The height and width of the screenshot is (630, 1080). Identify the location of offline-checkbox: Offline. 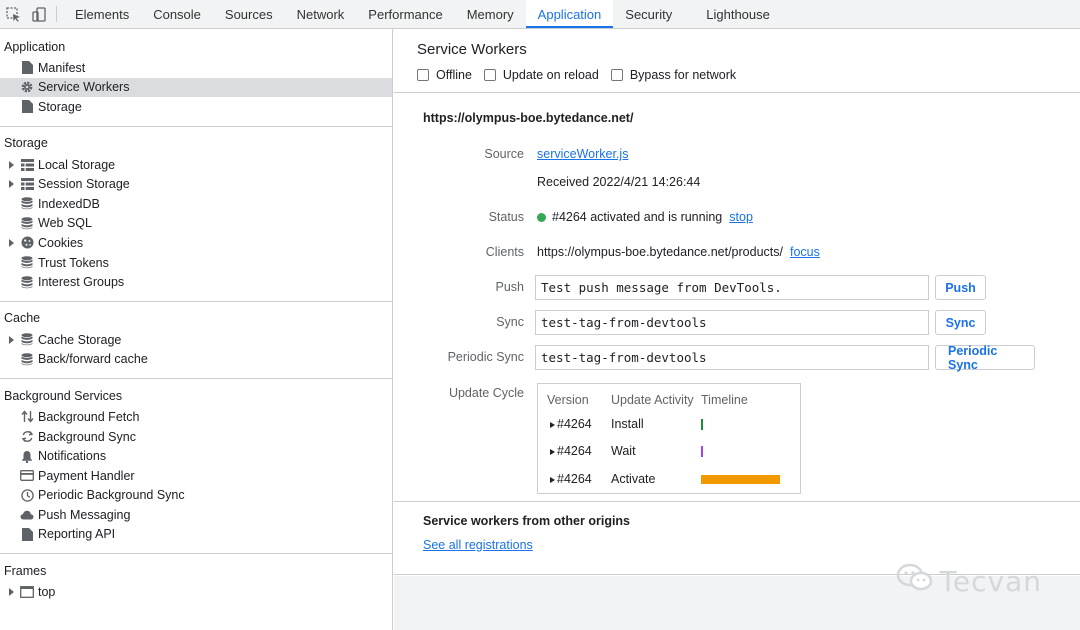
(444, 75).